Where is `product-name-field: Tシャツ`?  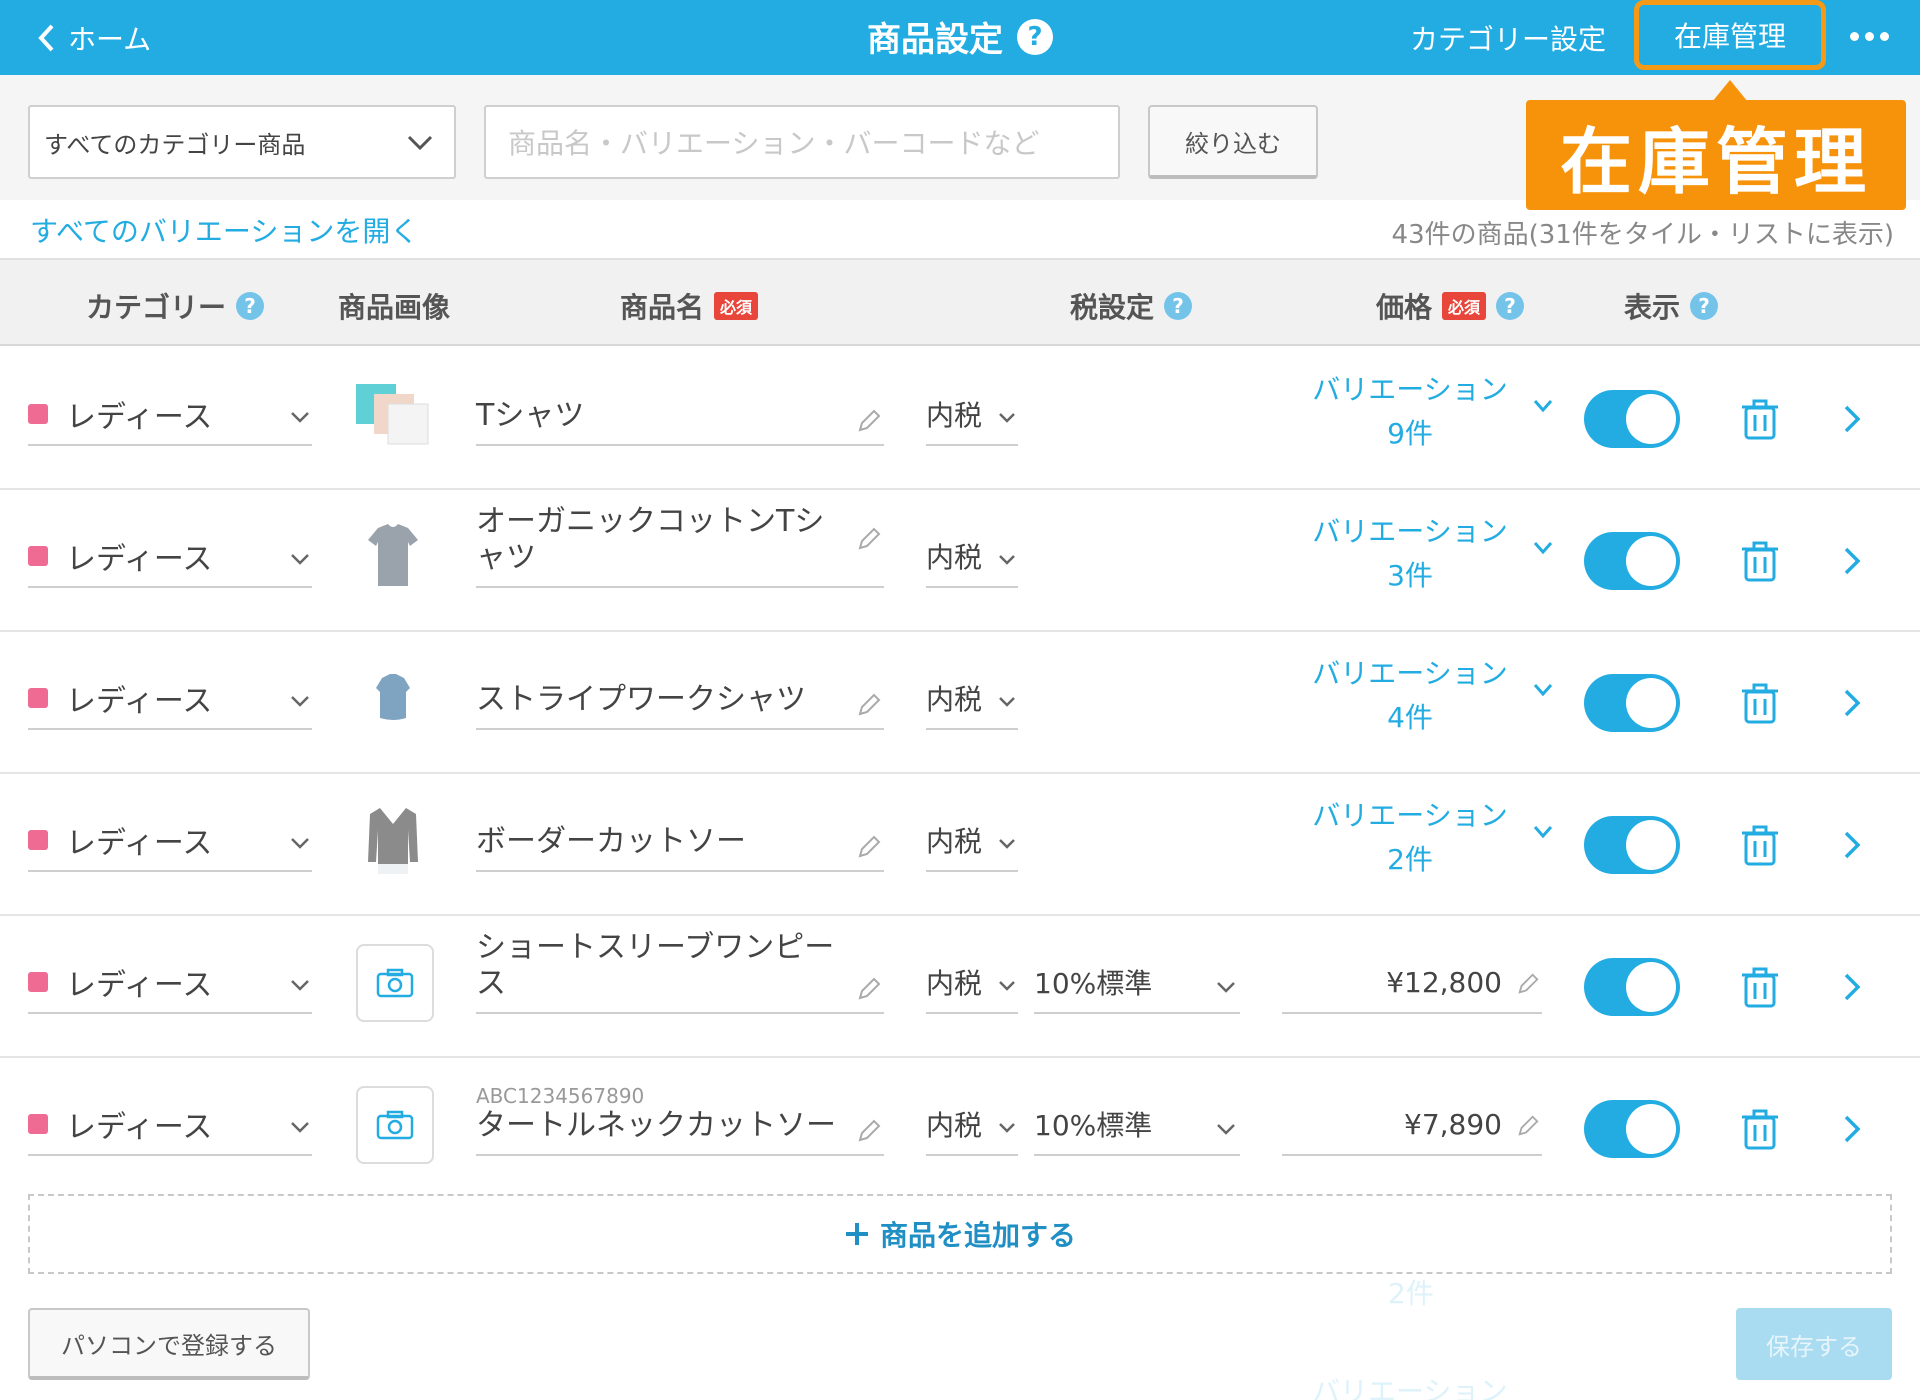 product-name-field: Tシャツ is located at coordinates (680, 407).